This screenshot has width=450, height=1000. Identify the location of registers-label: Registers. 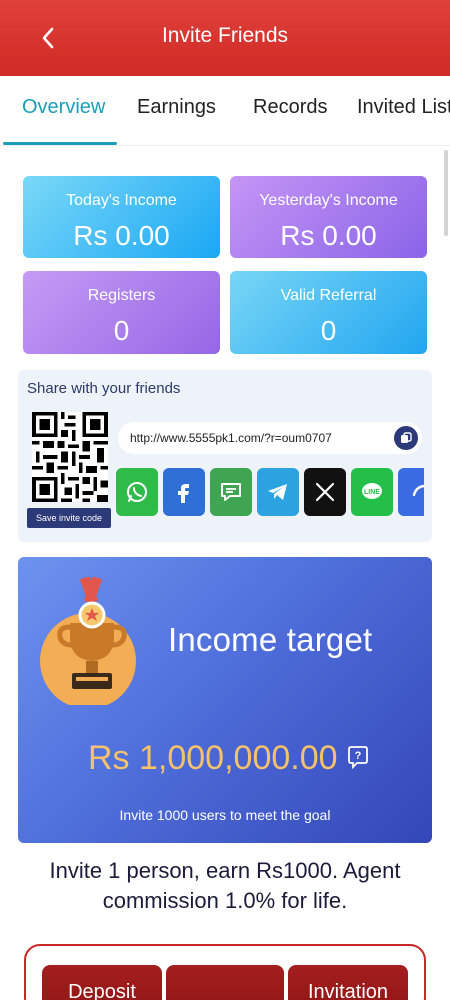
(121, 295).